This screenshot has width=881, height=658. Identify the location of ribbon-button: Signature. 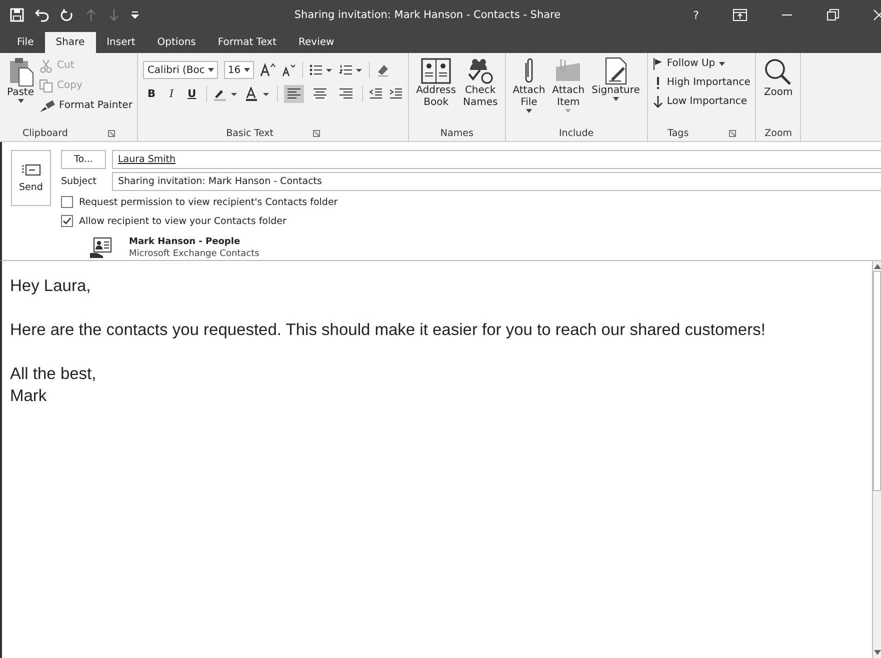
(616, 79).